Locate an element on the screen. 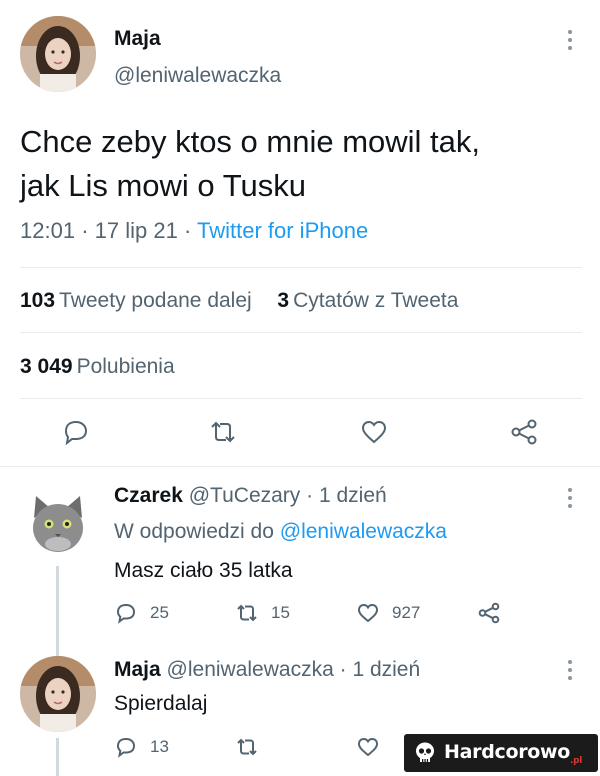 This screenshot has height=776, width=600. tweet-time: 12:01 is located at coordinates (47, 230).